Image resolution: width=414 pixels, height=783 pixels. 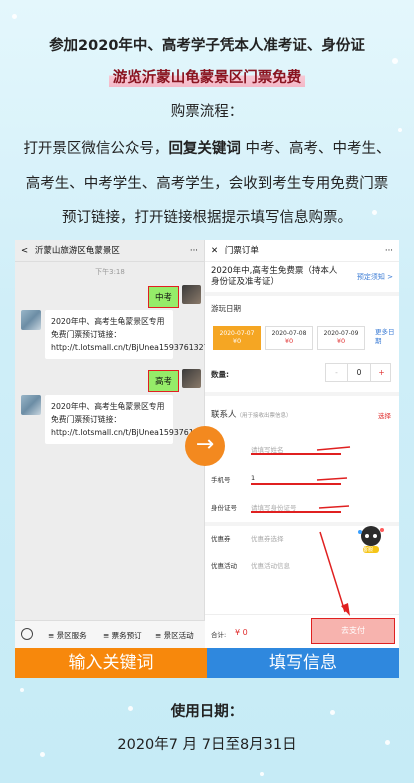 I want to click on flow-heading: 购票流程：, so click(x=207, y=112).